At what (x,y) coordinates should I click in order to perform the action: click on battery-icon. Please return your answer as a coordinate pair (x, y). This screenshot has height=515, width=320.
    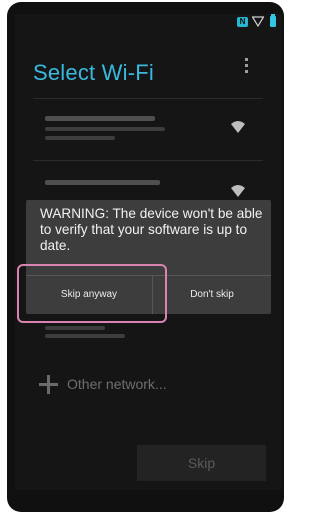
    Looking at the image, I should click on (273, 20).